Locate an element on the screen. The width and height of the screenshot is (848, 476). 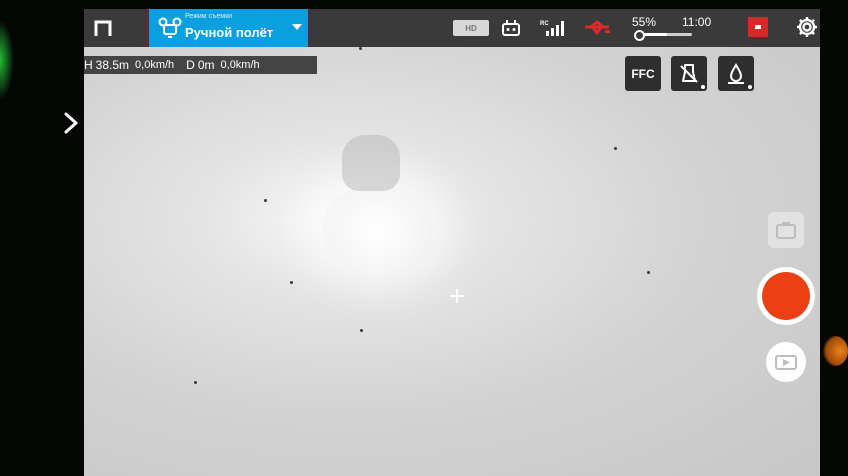
ffc-button: FFC is located at coordinates (643, 73).